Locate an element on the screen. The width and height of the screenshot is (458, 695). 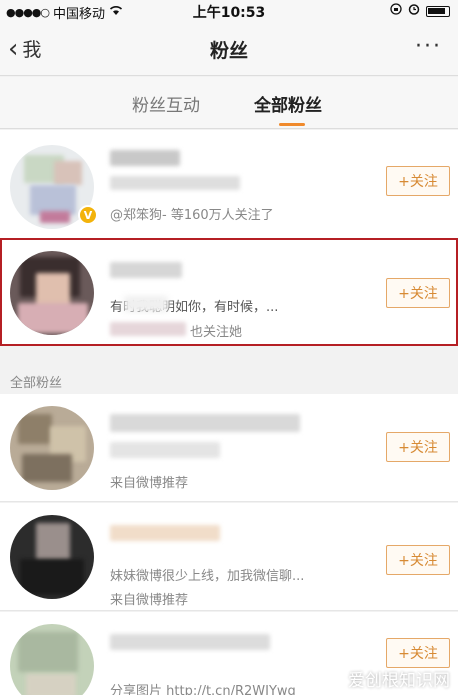
verified-badge-icon: V is located at coordinates (88, 215).